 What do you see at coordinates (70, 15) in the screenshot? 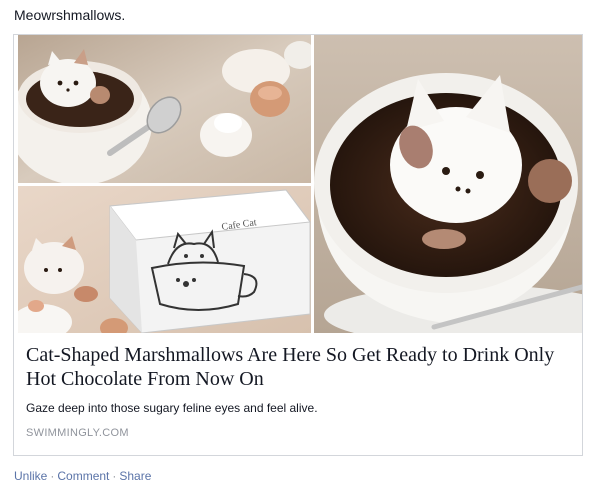
I see `post-text: Meowrshmallows.` at bounding box center [70, 15].